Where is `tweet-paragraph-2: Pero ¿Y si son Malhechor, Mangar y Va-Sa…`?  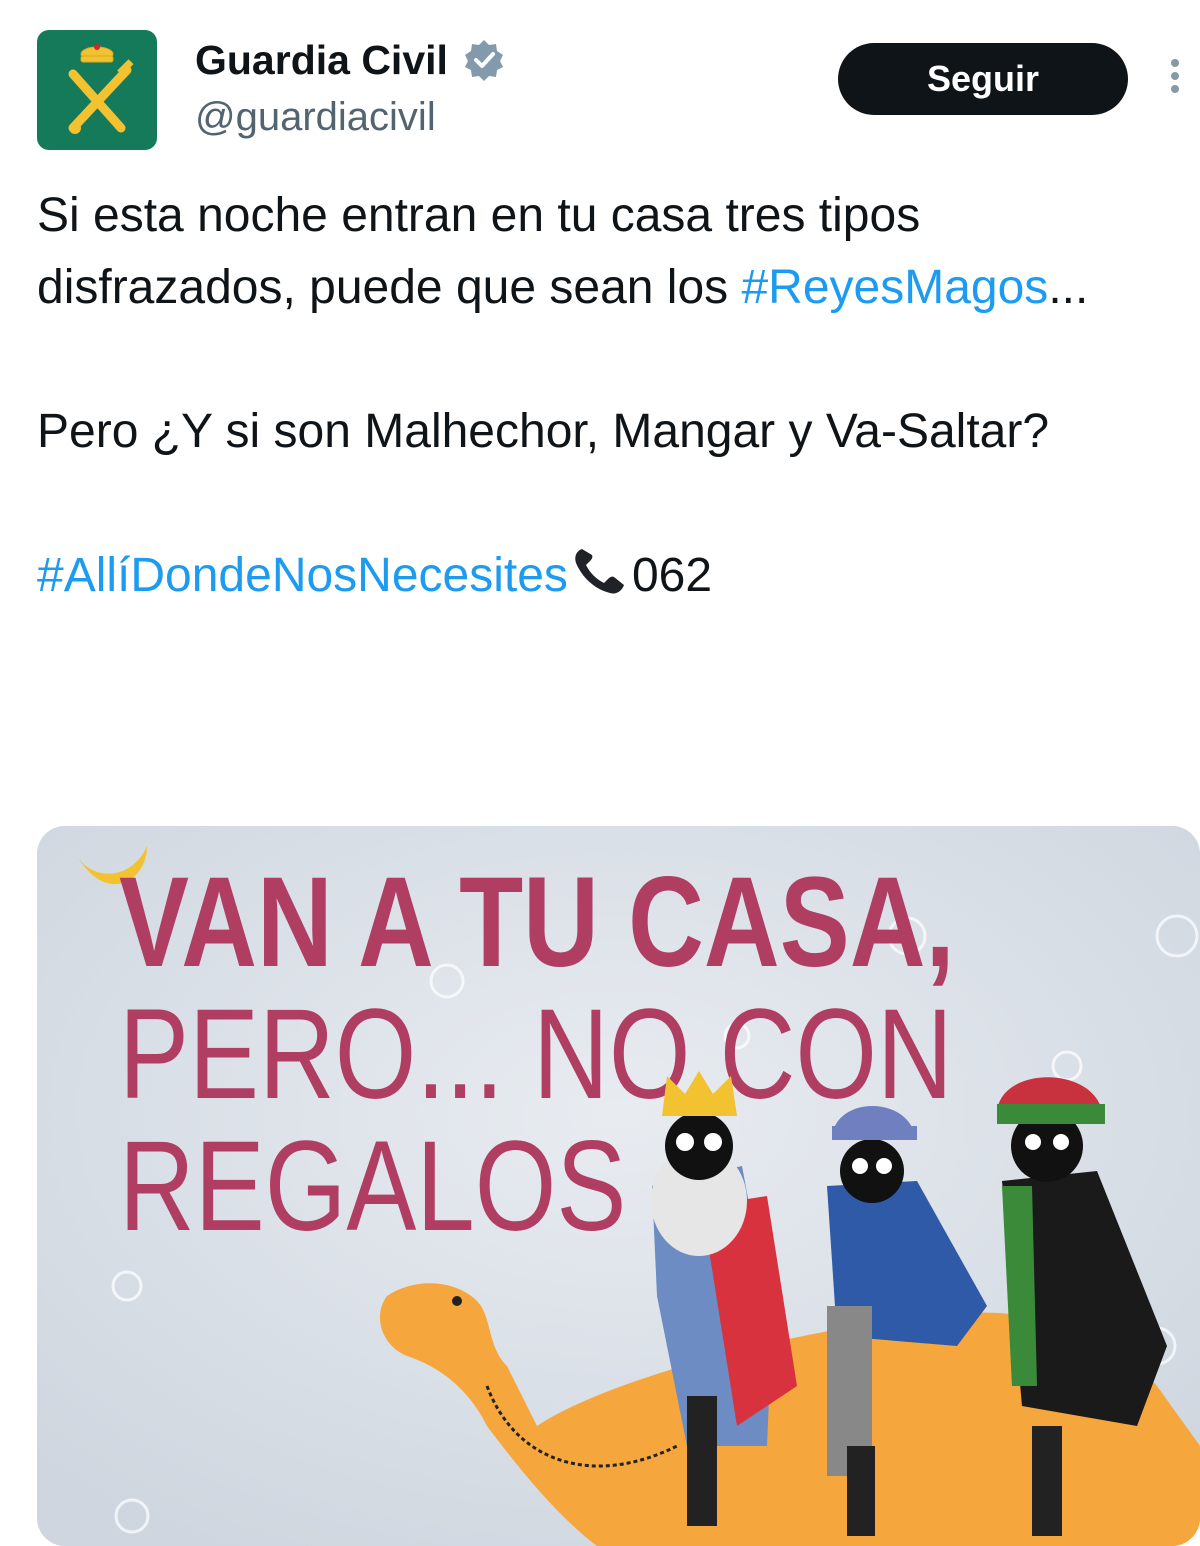 tweet-paragraph-2: Pero ¿Y si son Malhechor, Mangar y Va-Sa… is located at coordinates (543, 431).